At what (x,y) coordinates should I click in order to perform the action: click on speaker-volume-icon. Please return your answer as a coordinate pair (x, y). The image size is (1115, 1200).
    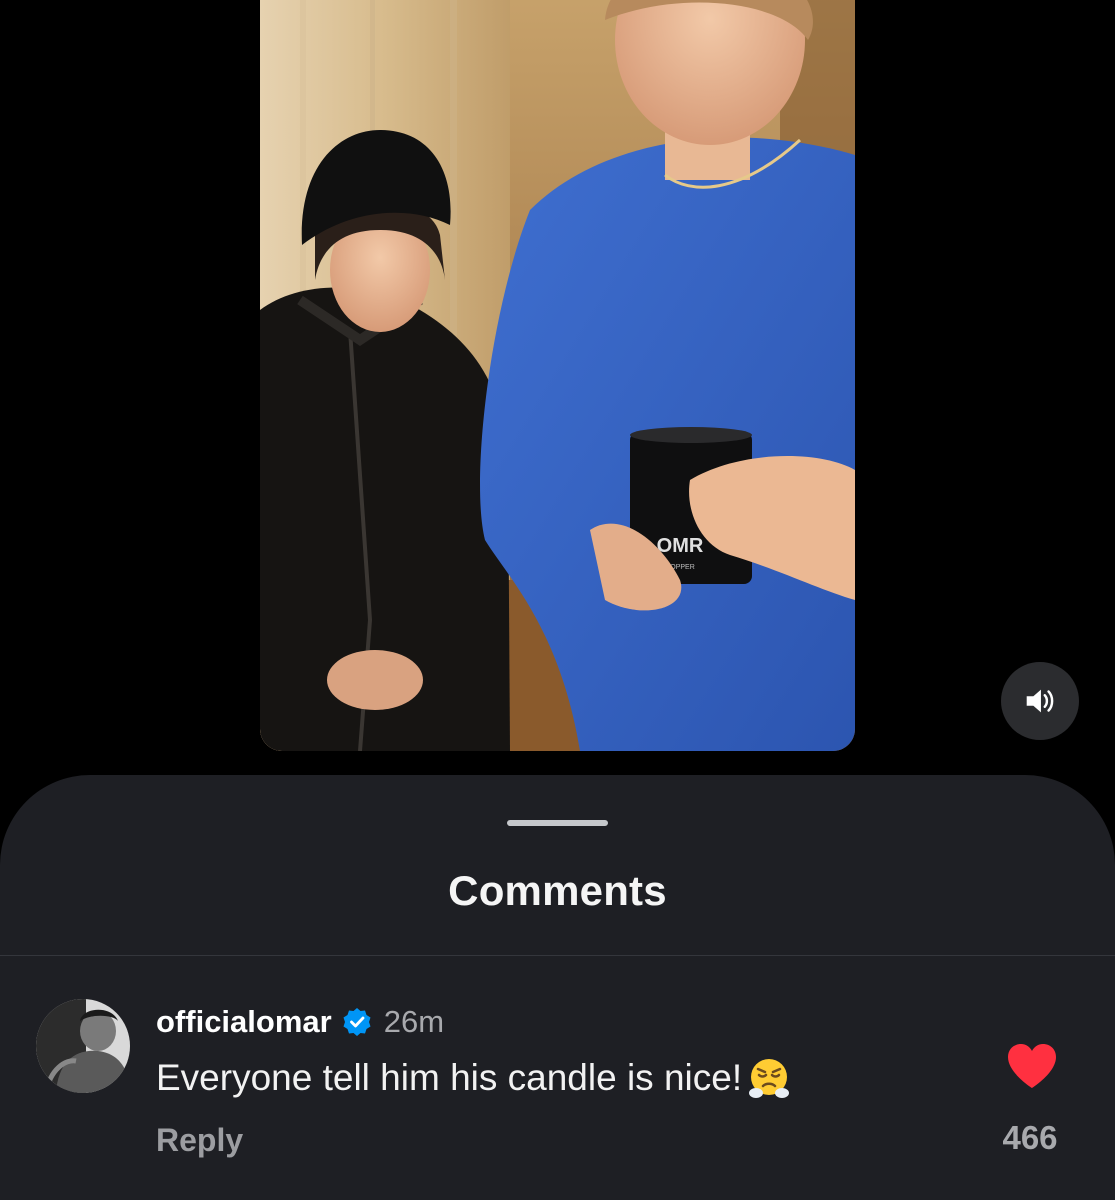
    Looking at the image, I should click on (1040, 701).